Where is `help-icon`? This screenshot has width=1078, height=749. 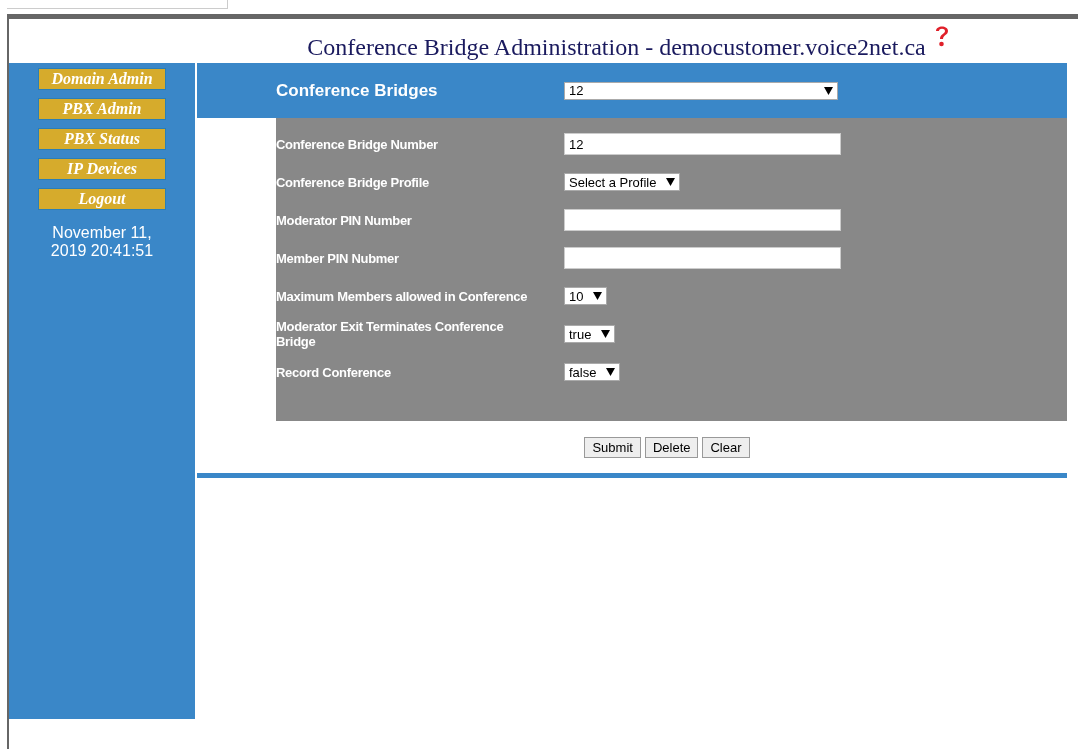 help-icon is located at coordinates (941, 36).